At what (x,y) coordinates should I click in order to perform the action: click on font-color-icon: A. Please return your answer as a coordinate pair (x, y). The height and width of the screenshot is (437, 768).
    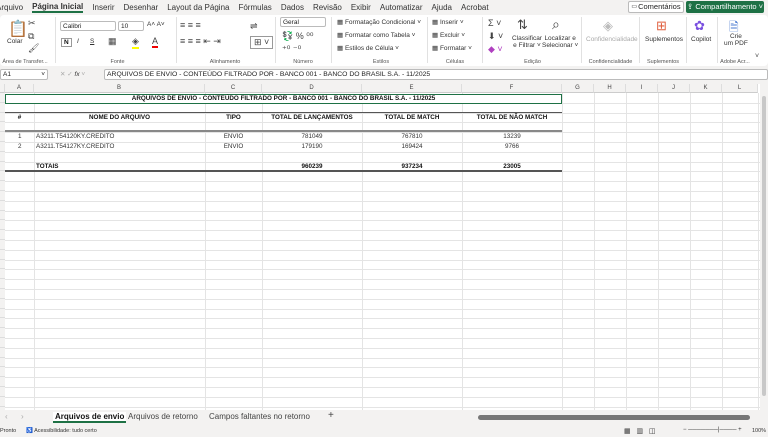
    Looking at the image, I should click on (155, 42).